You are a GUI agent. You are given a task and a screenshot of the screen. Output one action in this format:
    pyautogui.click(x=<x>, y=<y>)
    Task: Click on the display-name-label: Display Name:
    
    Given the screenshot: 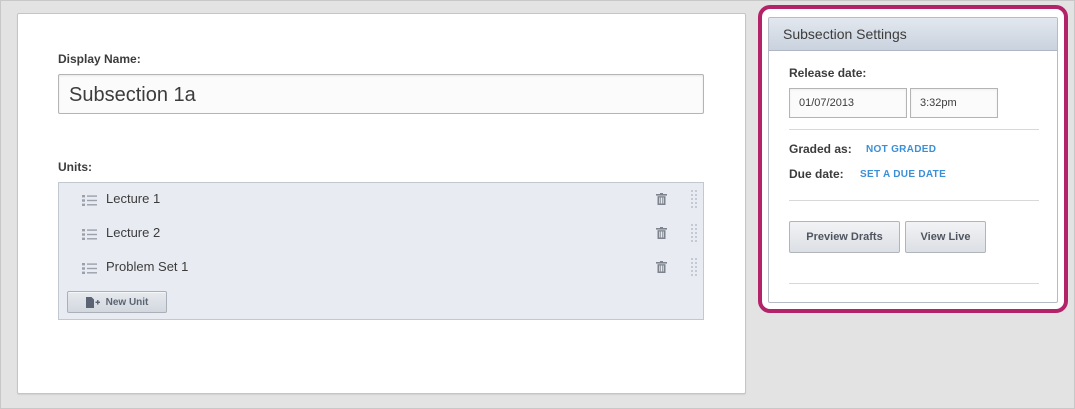 What is the action you would take?
    pyautogui.click(x=99, y=59)
    